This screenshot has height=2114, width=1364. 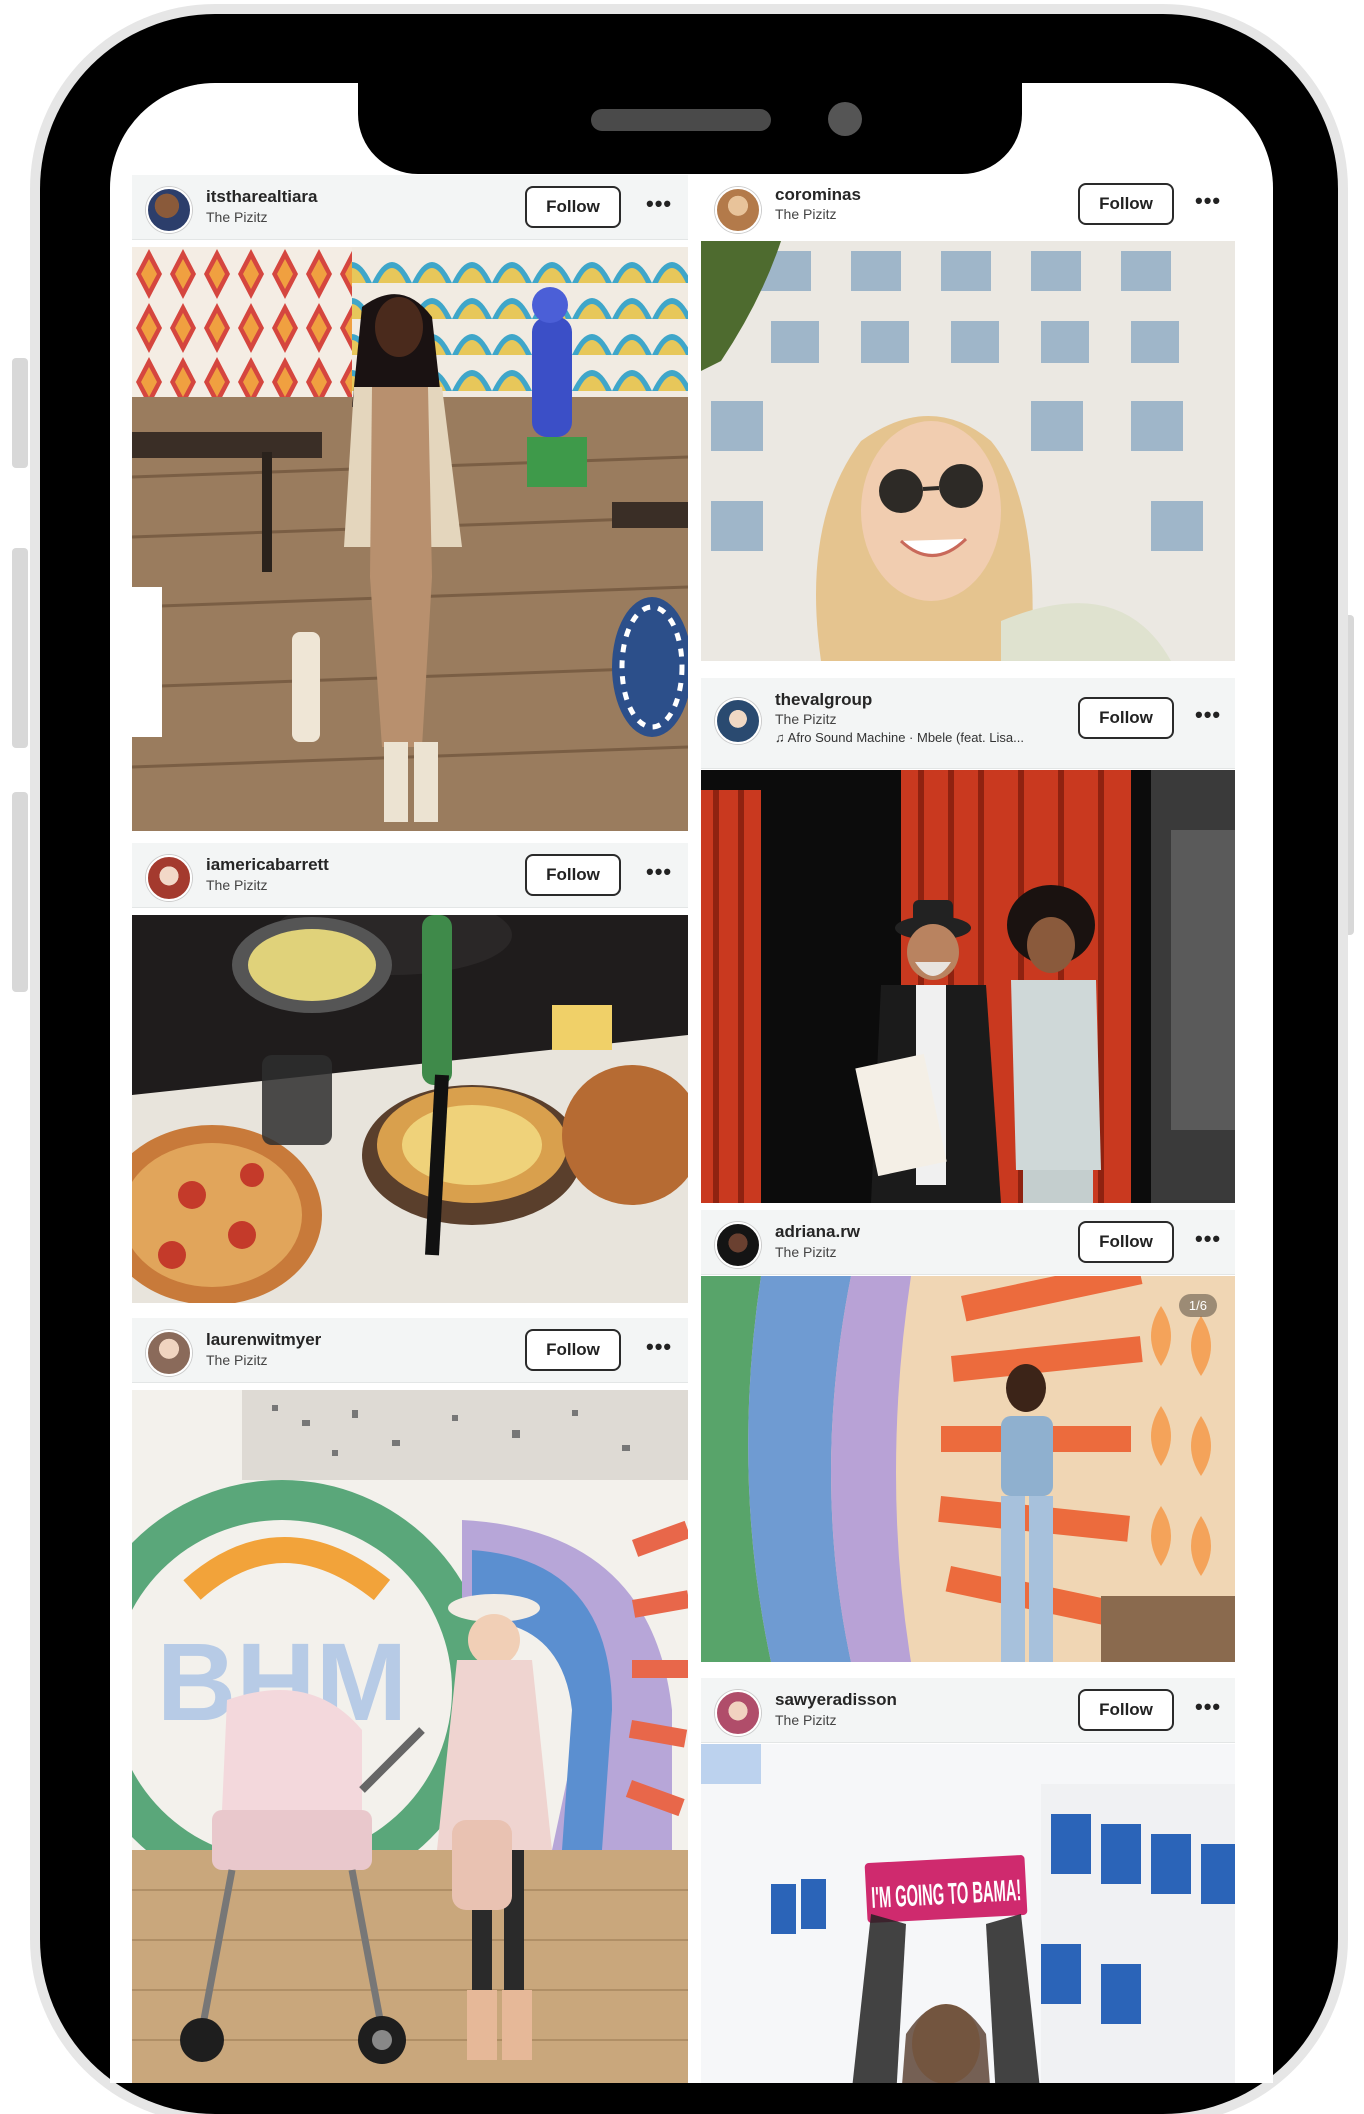 I want to click on power-button, so click(x=1346, y=775).